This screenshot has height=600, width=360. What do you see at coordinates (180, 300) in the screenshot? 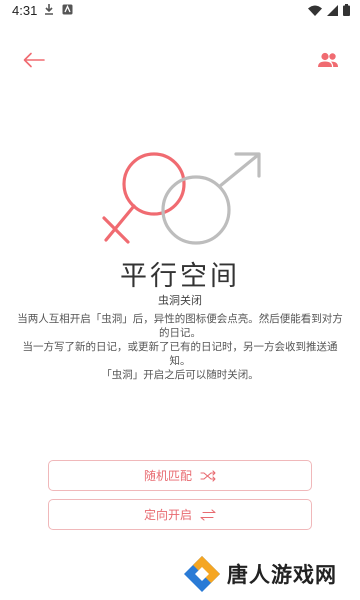
I see `wormhole-status: 虫洞关闭` at bounding box center [180, 300].